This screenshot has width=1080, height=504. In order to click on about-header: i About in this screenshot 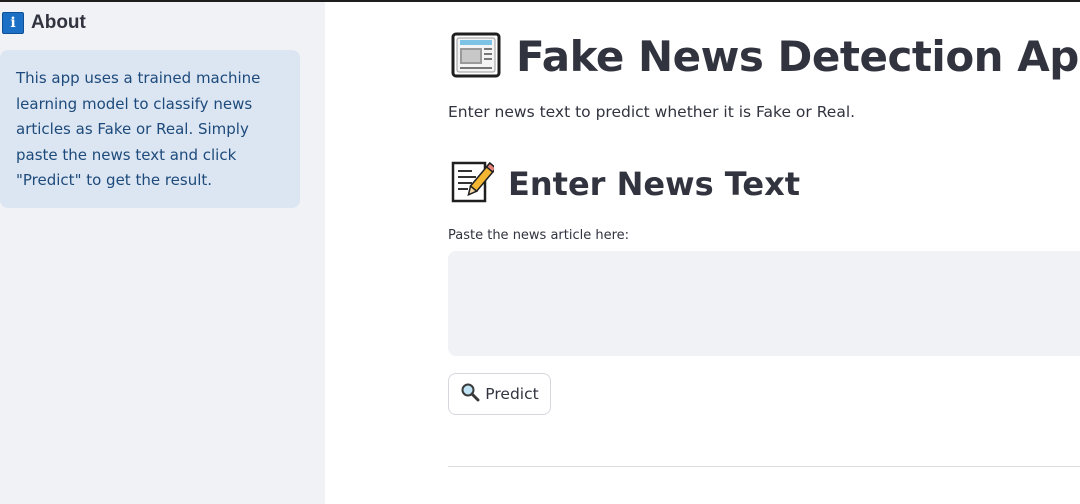, I will do `click(44, 23)`.